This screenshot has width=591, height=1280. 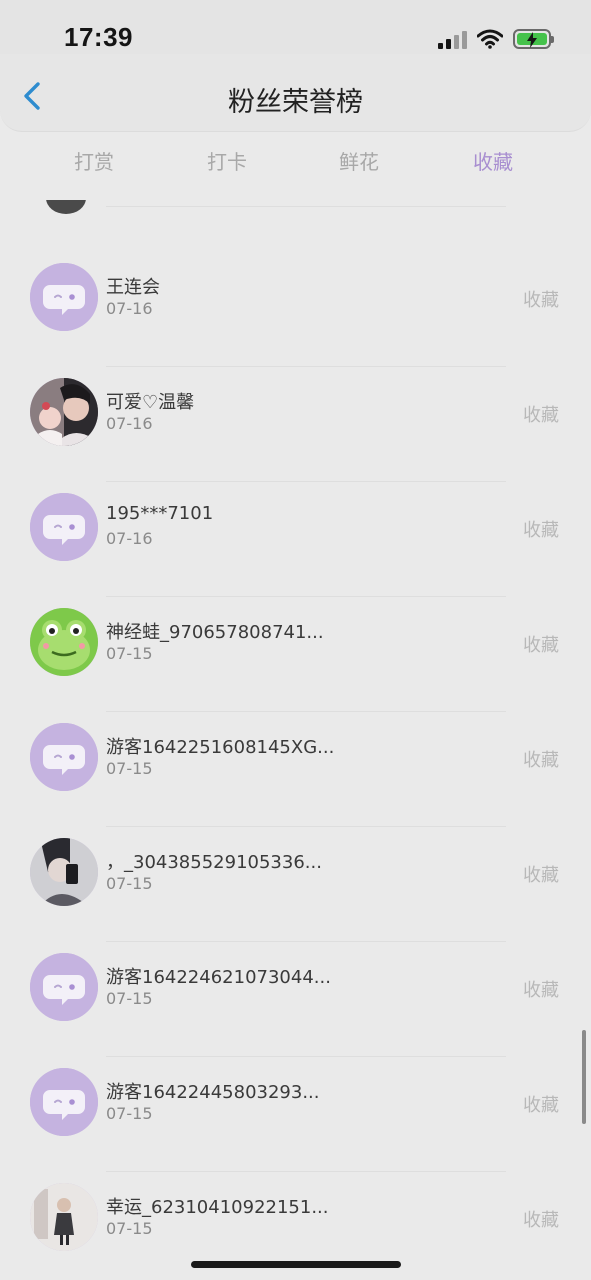 I want to click on tab-tip: 打赏, so click(x=94, y=160).